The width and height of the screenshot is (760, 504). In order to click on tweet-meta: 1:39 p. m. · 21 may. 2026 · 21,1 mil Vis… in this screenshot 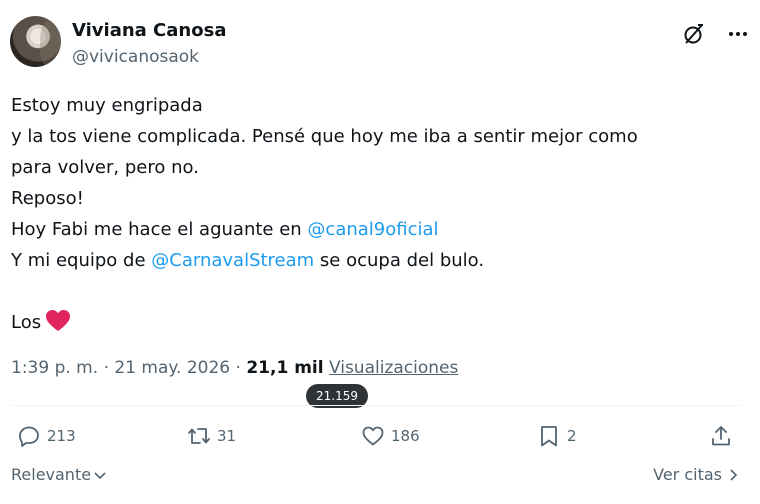, I will do `click(234, 368)`.